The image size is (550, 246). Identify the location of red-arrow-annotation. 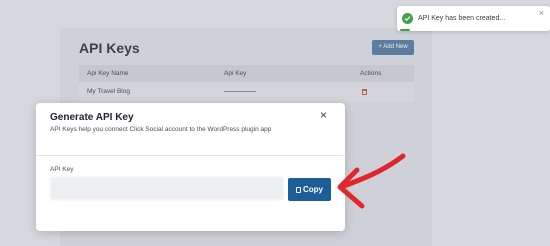
(371, 181).